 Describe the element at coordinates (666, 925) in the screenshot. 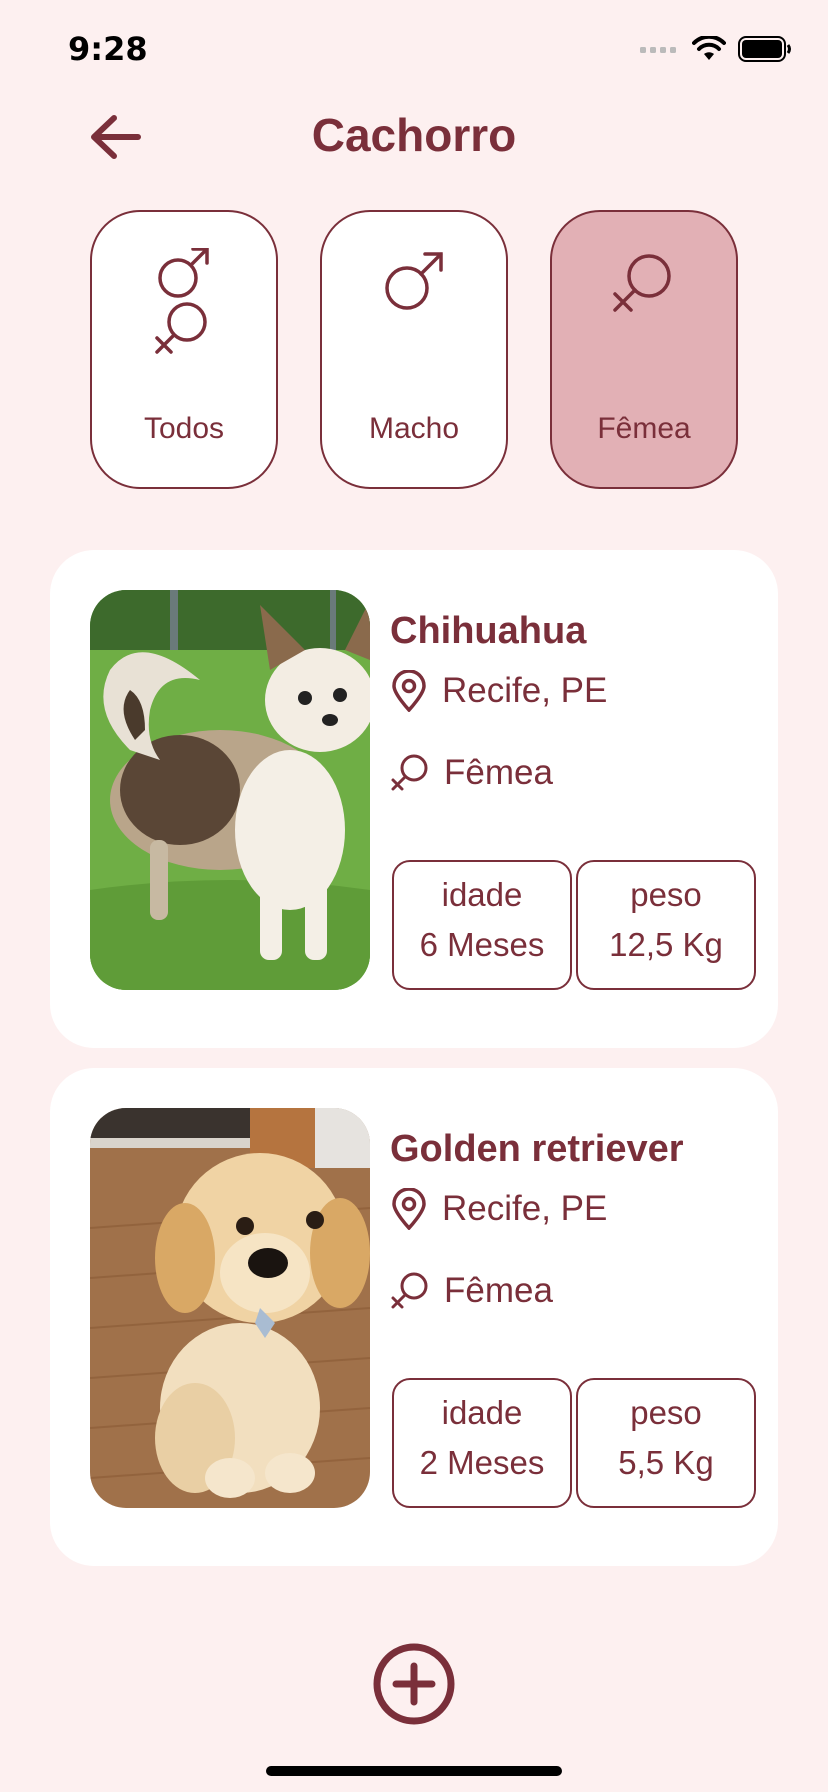

I see `pet-weight-box: peso 12,5 Kg` at that location.